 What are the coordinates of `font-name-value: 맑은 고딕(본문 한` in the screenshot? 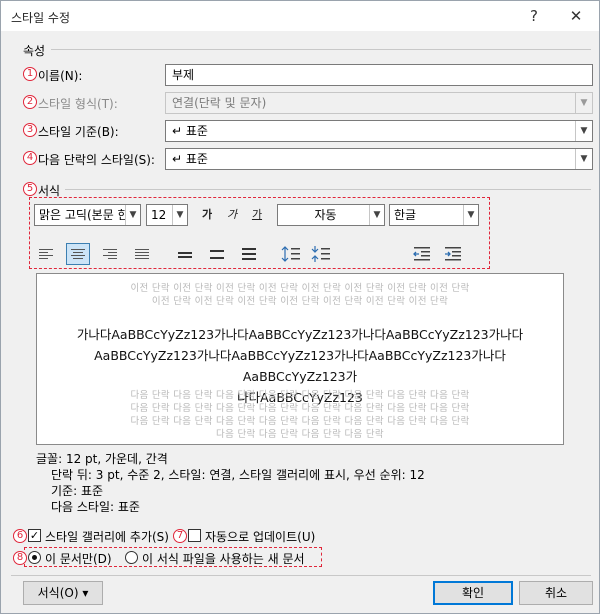 It's located at (84, 215).